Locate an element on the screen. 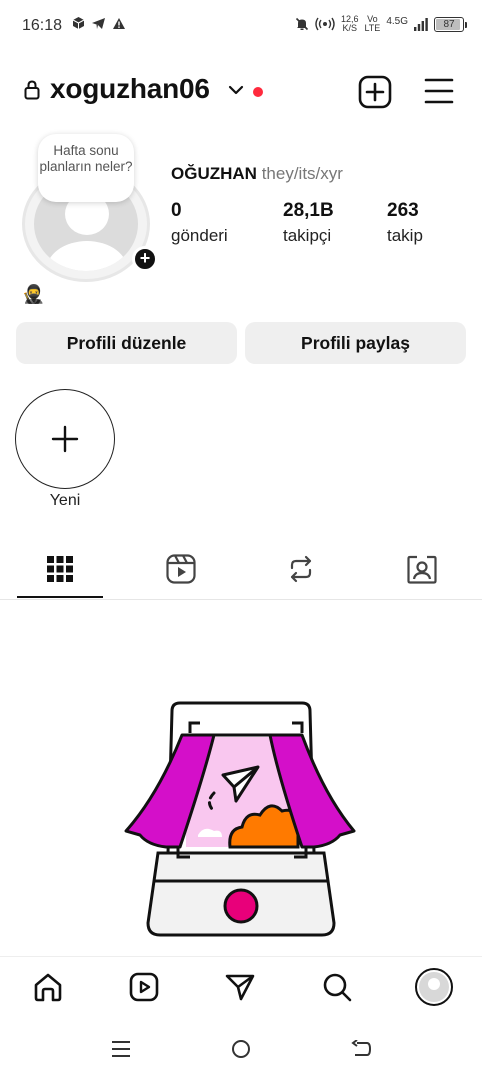  cube-icon is located at coordinates (78, 23).